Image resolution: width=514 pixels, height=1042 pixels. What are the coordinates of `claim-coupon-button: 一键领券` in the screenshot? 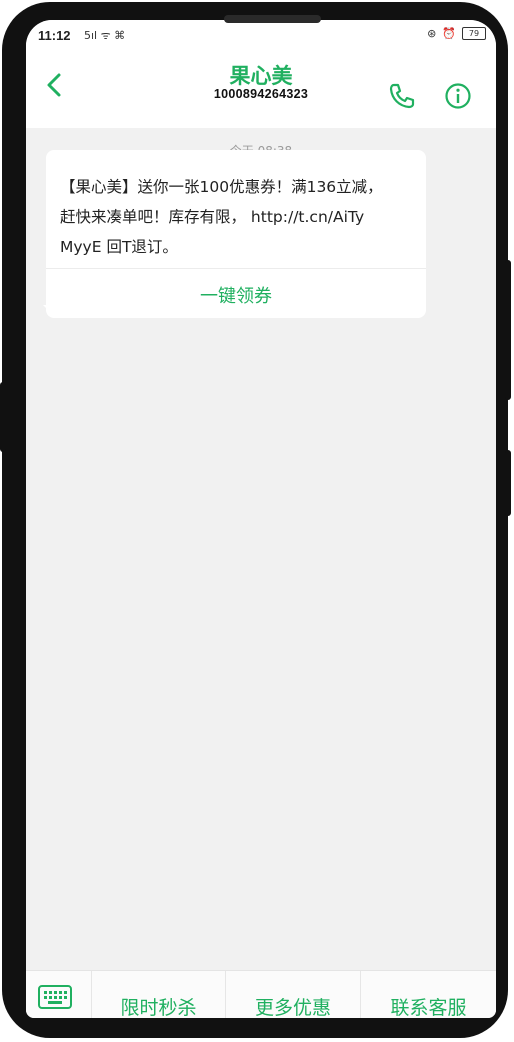 It's located at (236, 295).